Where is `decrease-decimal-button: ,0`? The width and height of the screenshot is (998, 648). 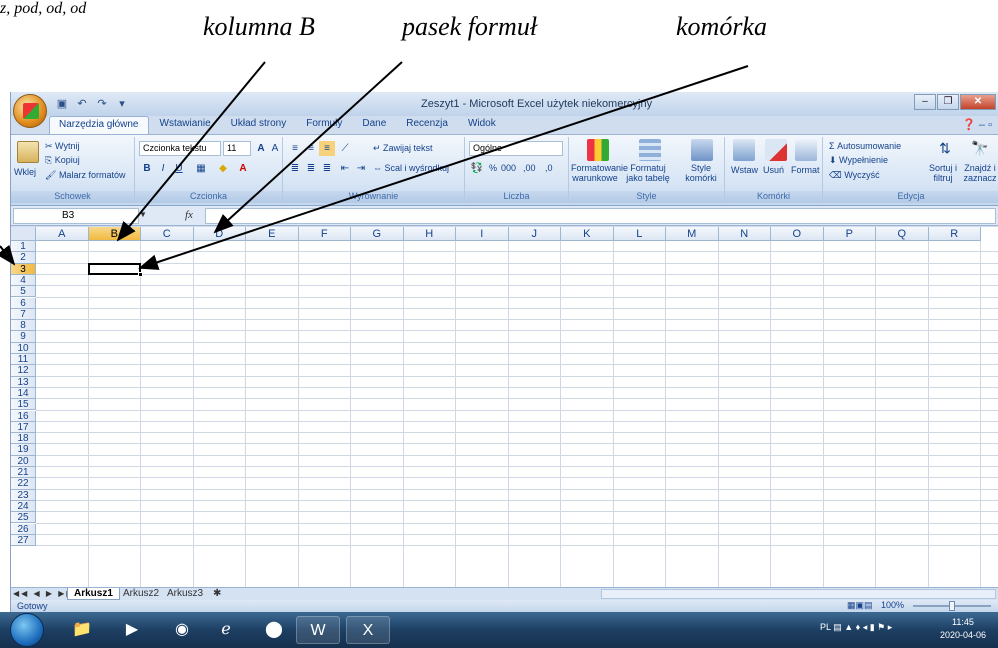 decrease-decimal-button: ,0 is located at coordinates (549, 168).